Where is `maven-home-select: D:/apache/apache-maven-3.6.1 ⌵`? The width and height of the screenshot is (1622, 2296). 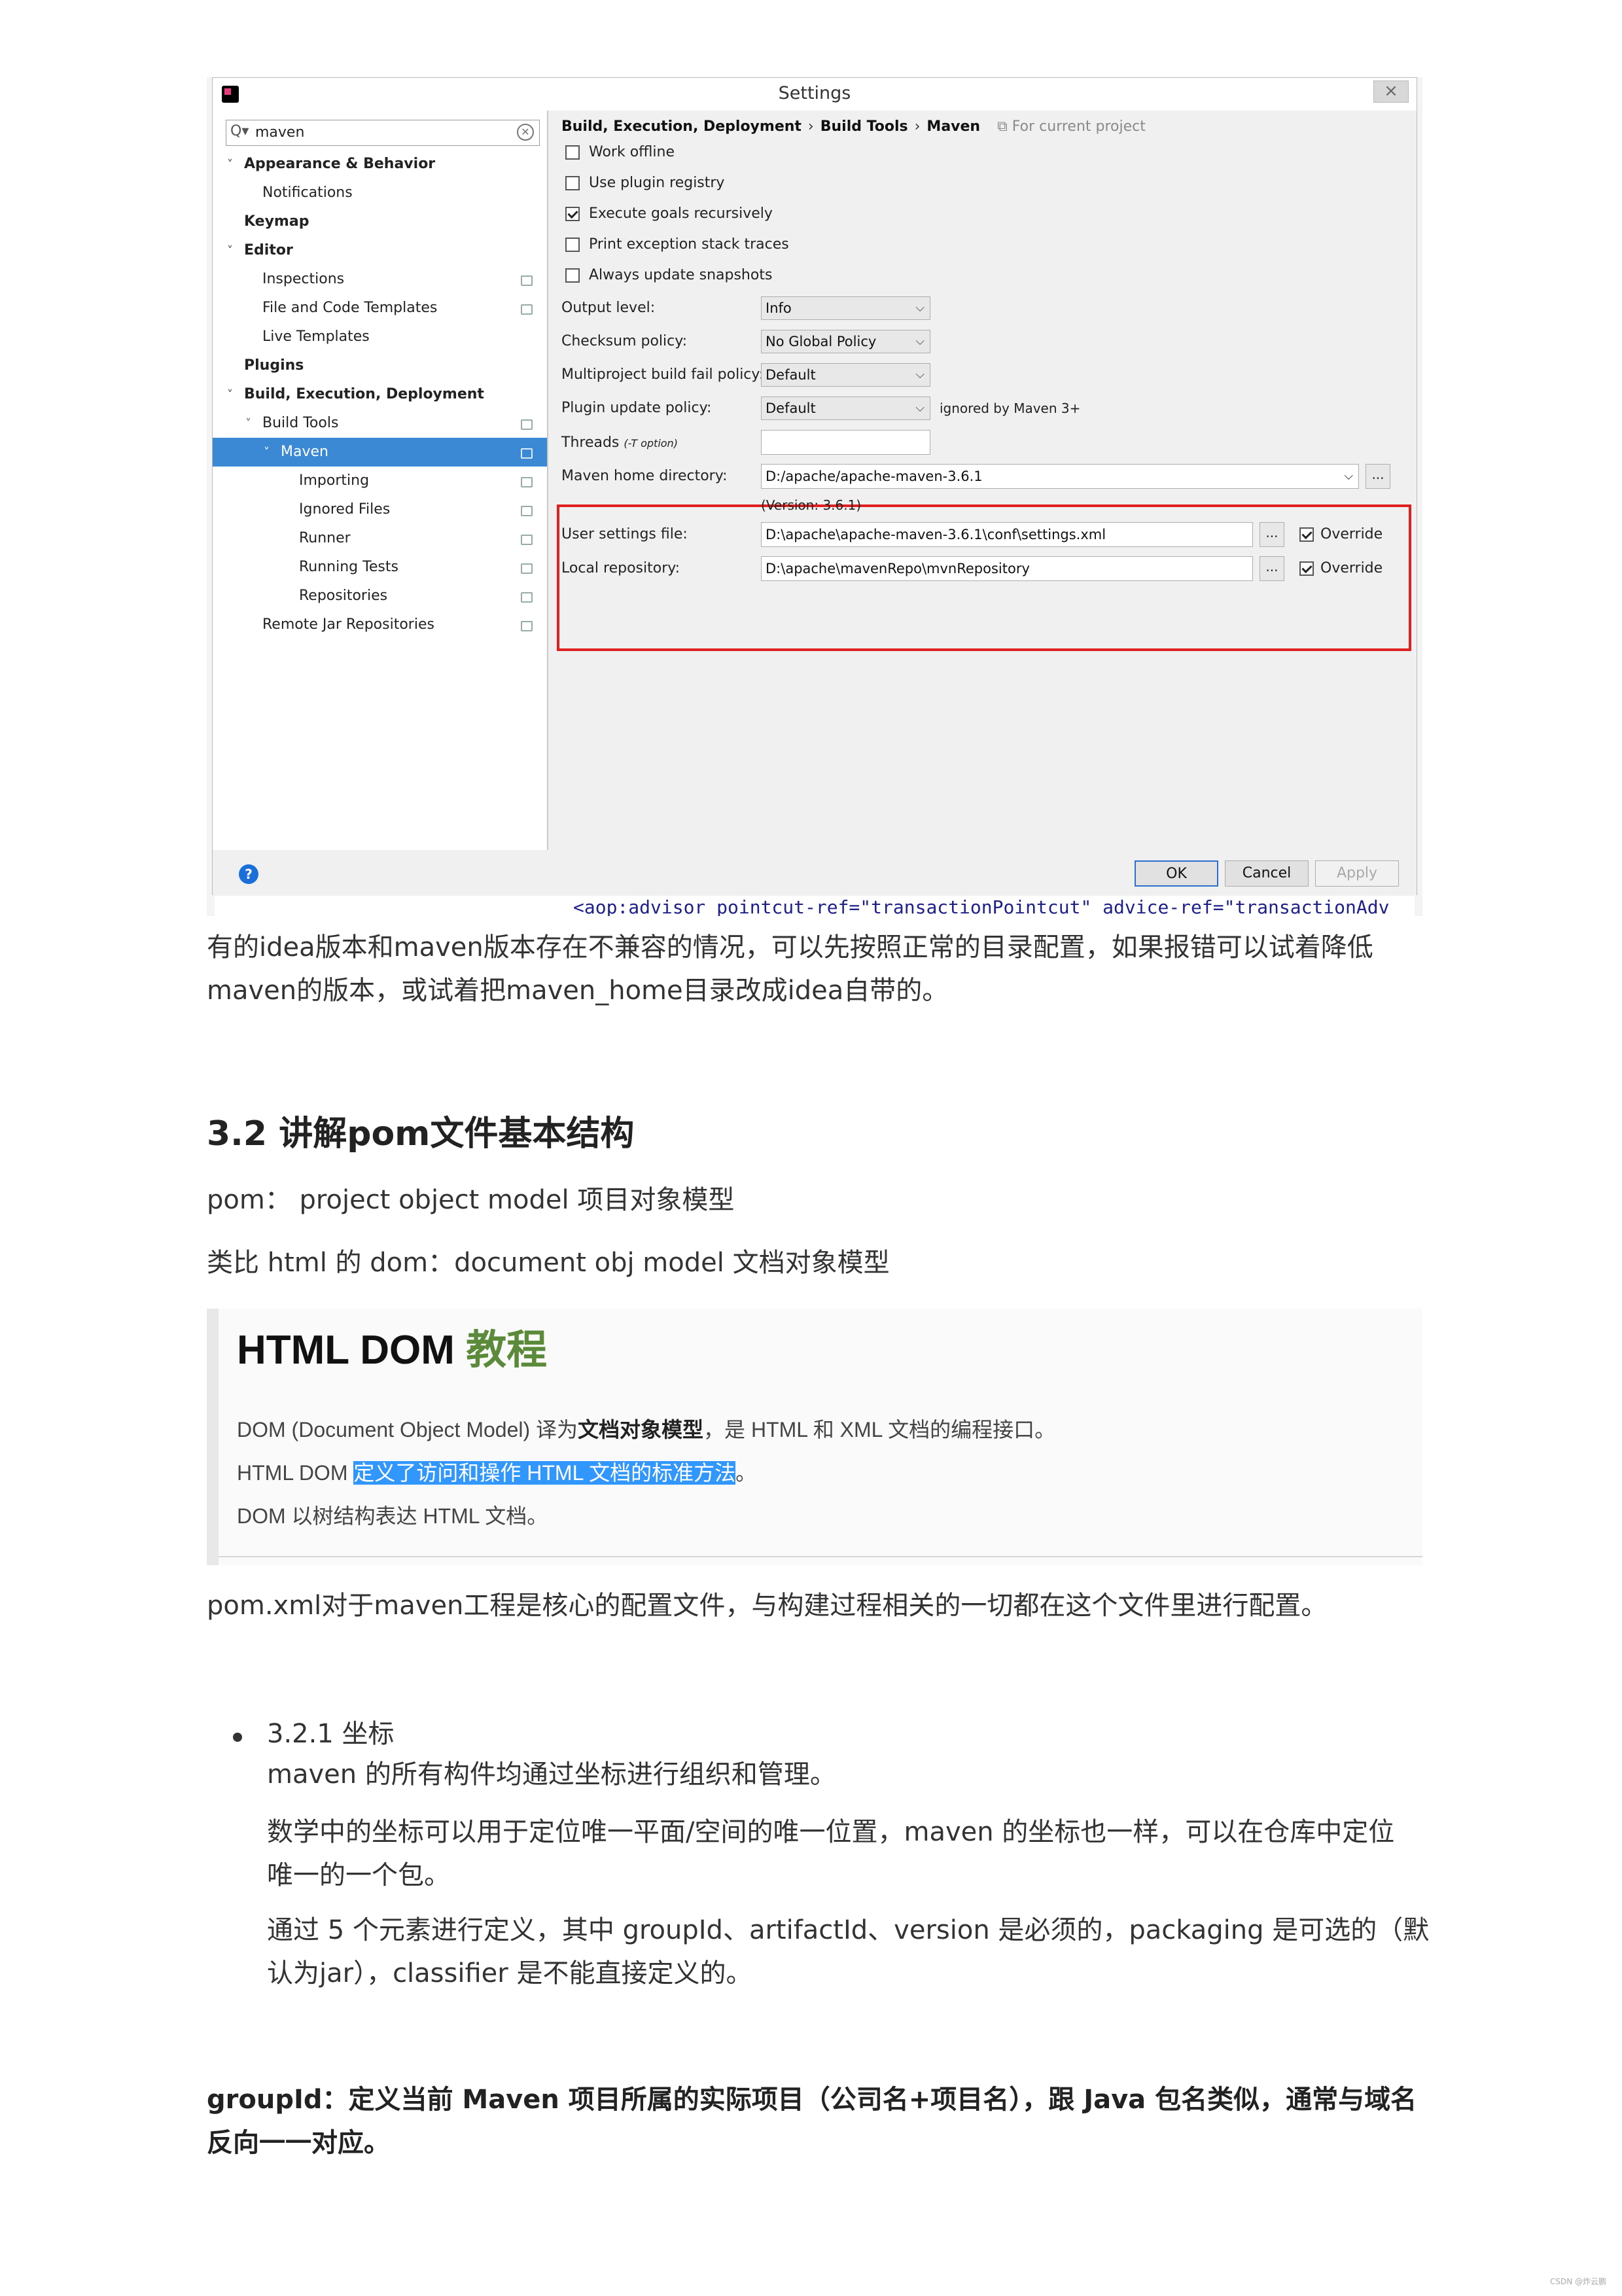
maven-home-select: D:/apache/apache-maven-3.6.1 ⌵ is located at coordinates (1060, 477).